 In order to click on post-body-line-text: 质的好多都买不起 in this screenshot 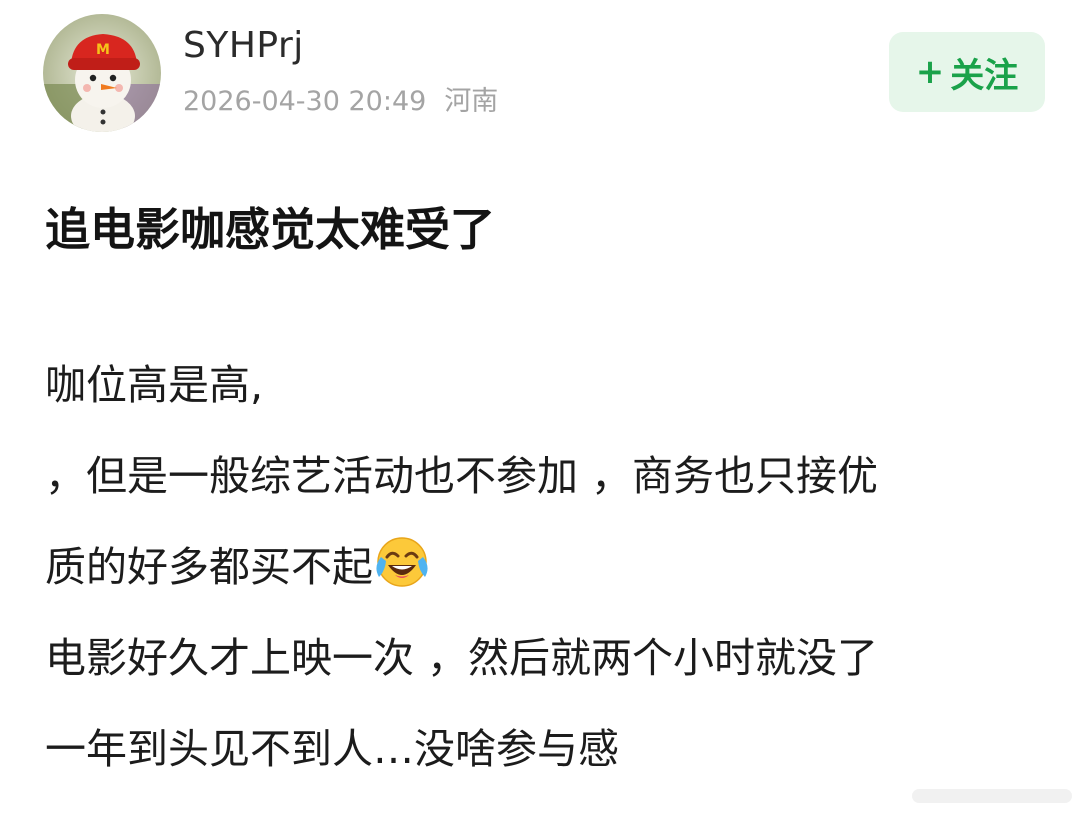, I will do `click(209, 567)`.